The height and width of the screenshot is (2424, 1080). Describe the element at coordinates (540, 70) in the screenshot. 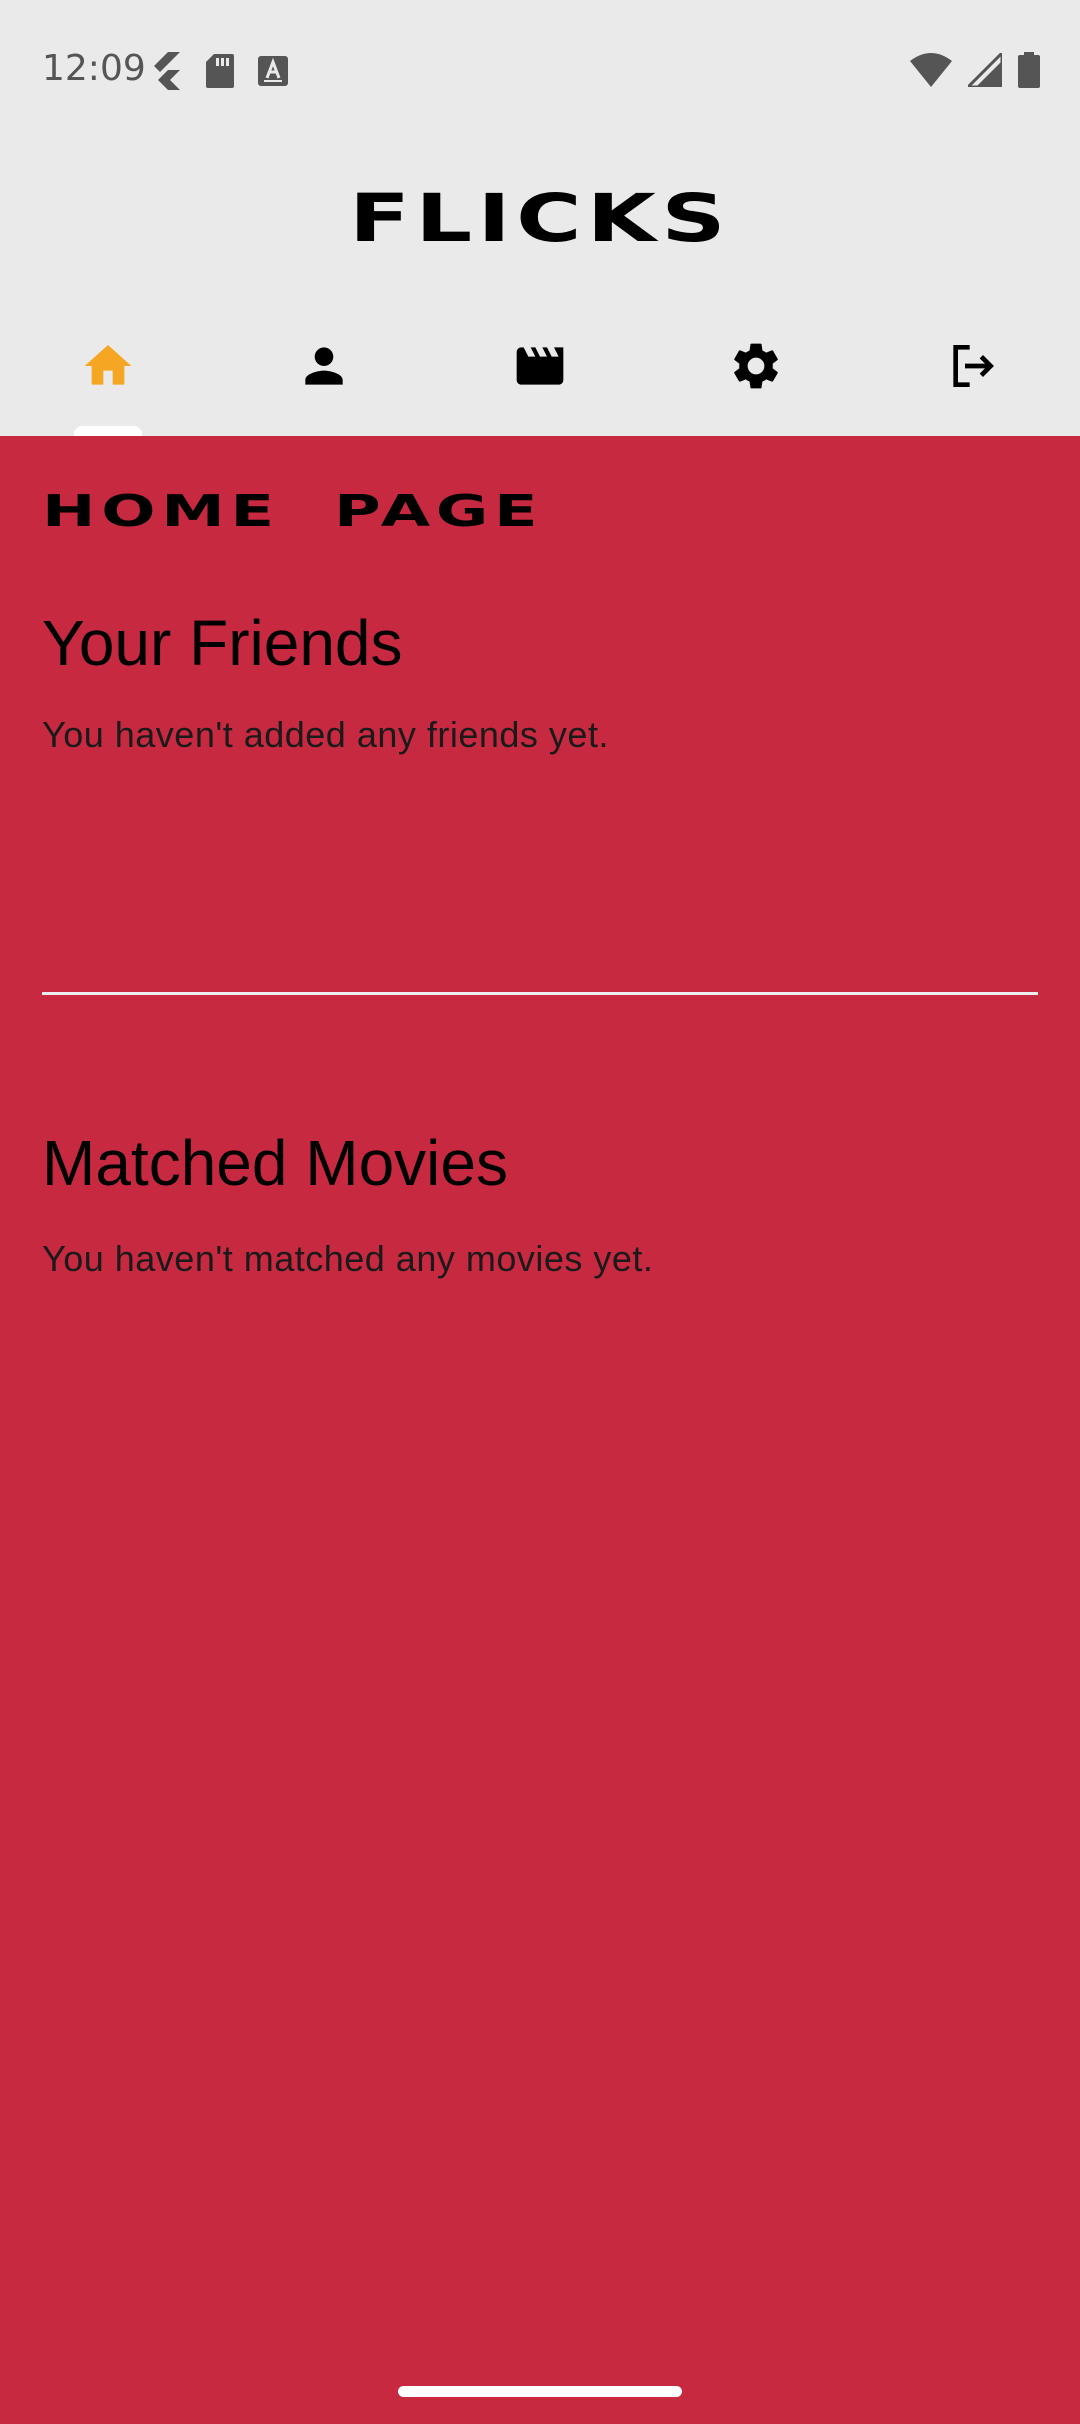

I see `status-bar: 12:09` at that location.